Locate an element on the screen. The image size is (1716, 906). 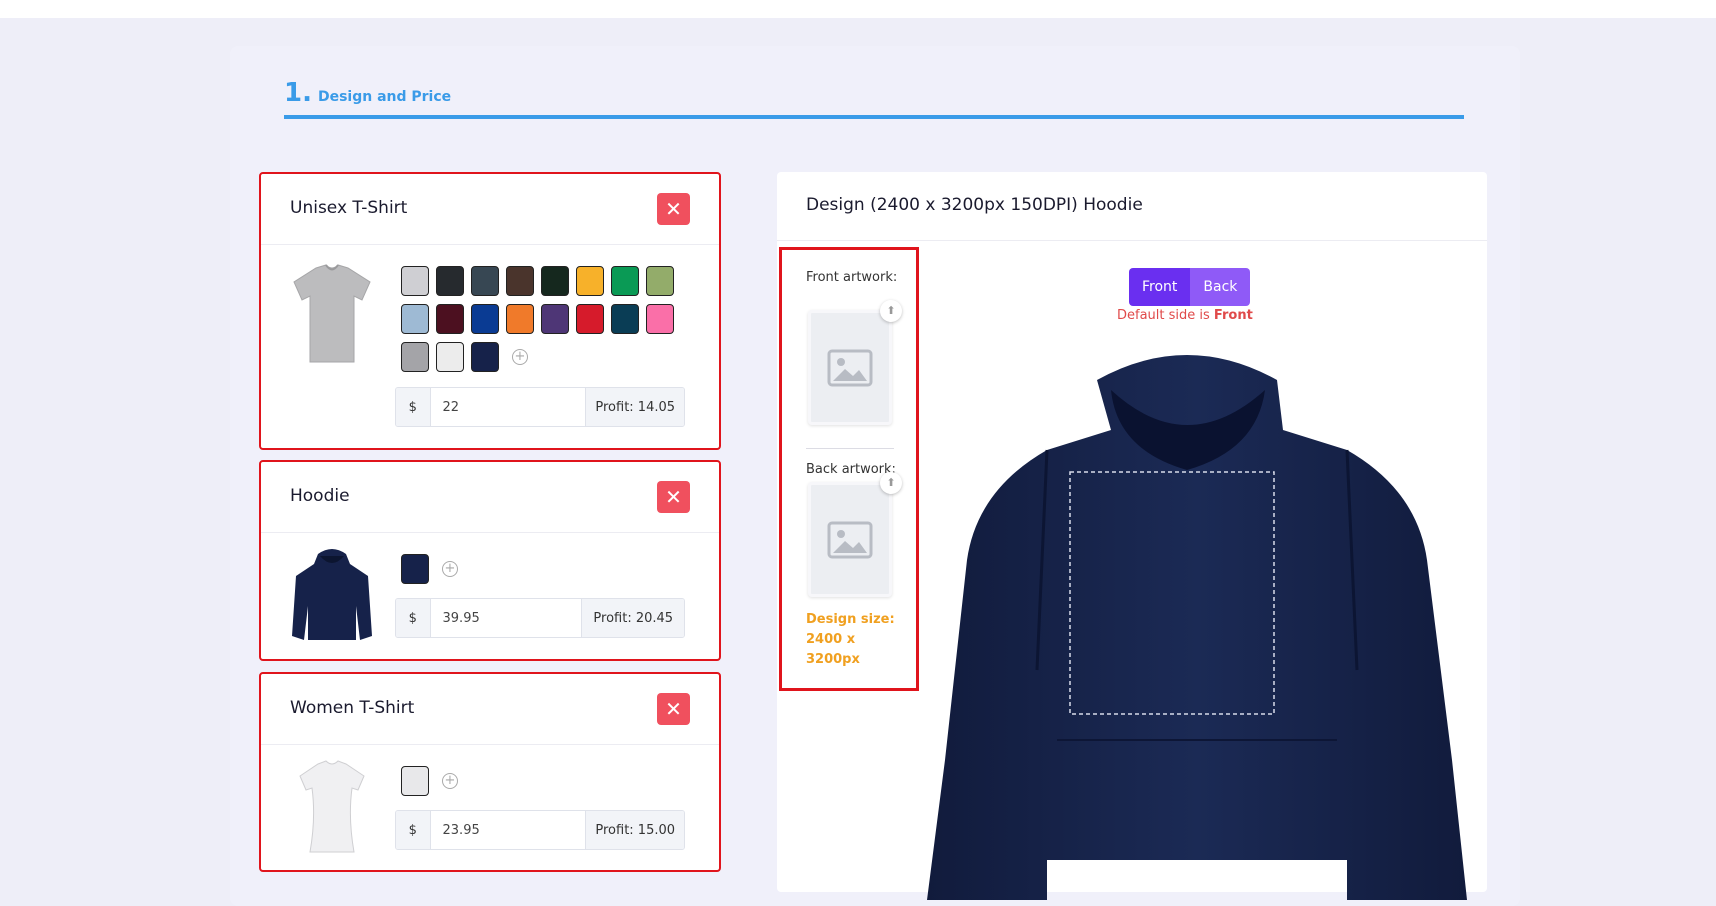
profit-label: Profit: 15.00 is located at coordinates (634, 830).